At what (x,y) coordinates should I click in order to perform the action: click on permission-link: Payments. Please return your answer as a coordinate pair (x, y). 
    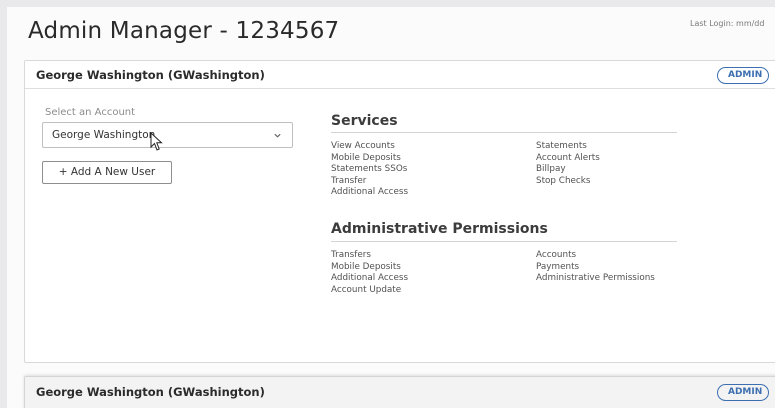
    Looking at the image, I should click on (595, 268).